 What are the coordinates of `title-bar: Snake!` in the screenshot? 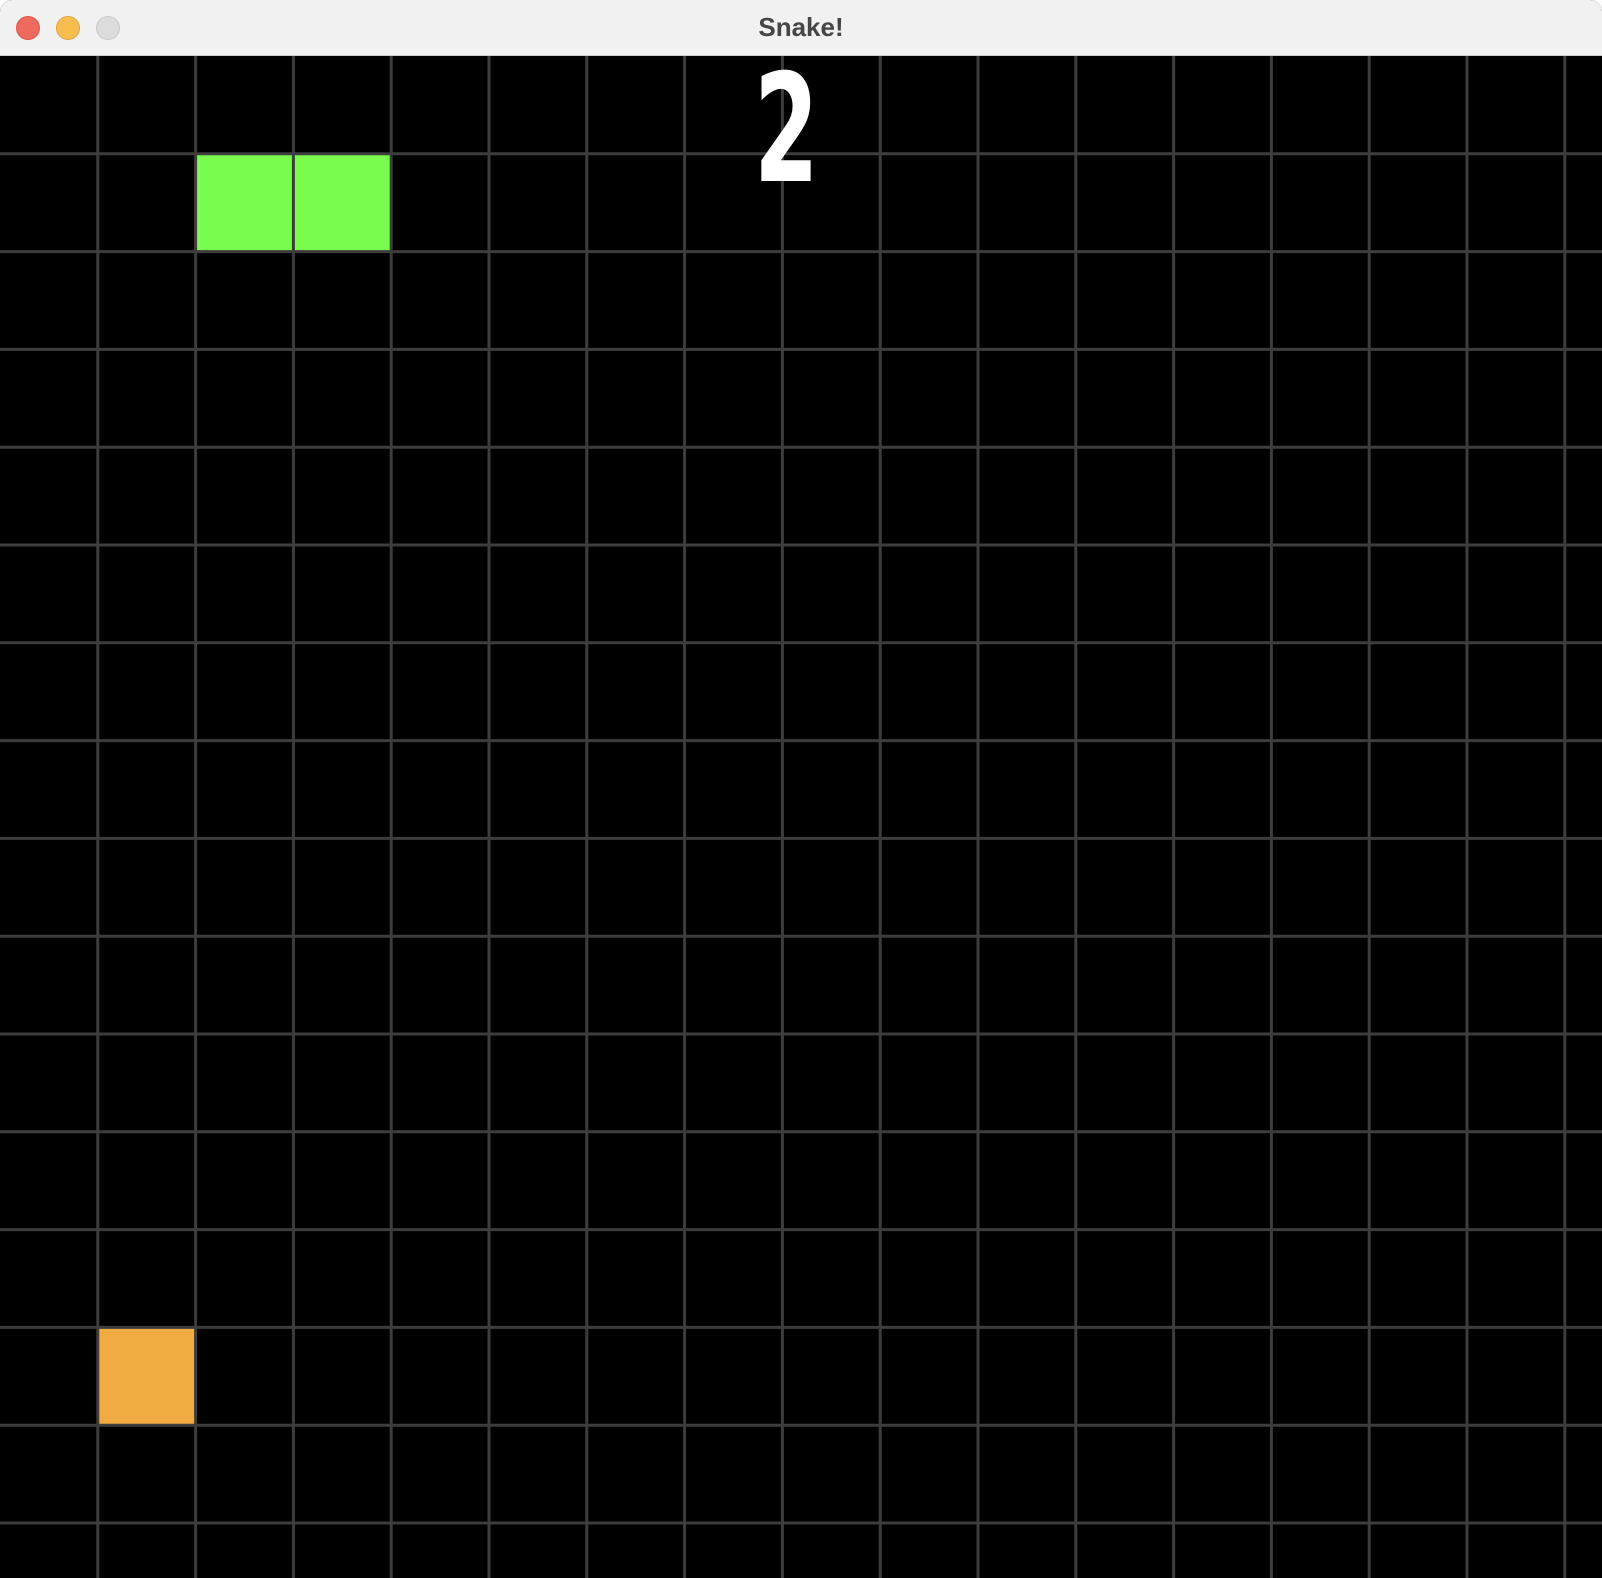 It's located at (801, 28).